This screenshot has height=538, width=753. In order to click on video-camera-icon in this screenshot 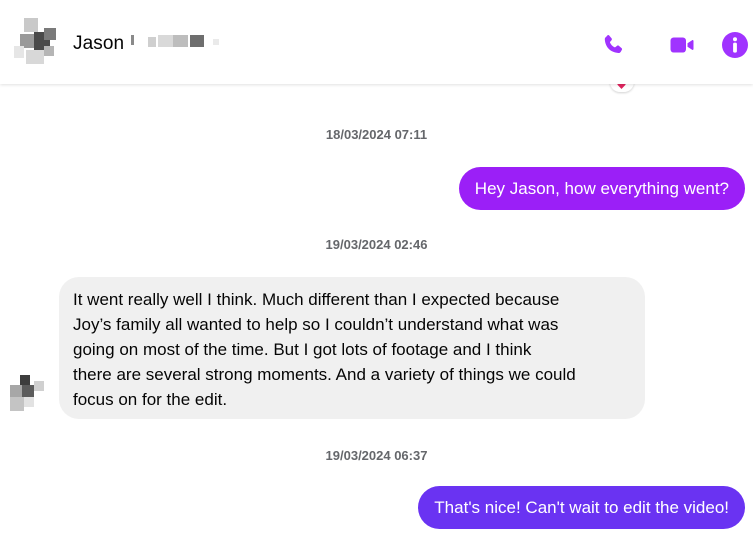, I will do `click(682, 45)`.